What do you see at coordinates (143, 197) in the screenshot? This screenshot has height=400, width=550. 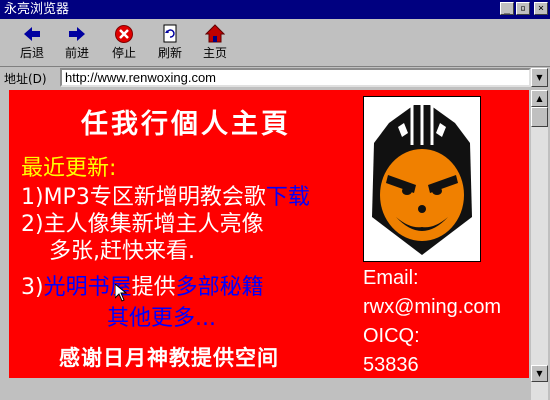 I see `update-item-1-text: 1)MP3专区新增明教会歌` at bounding box center [143, 197].